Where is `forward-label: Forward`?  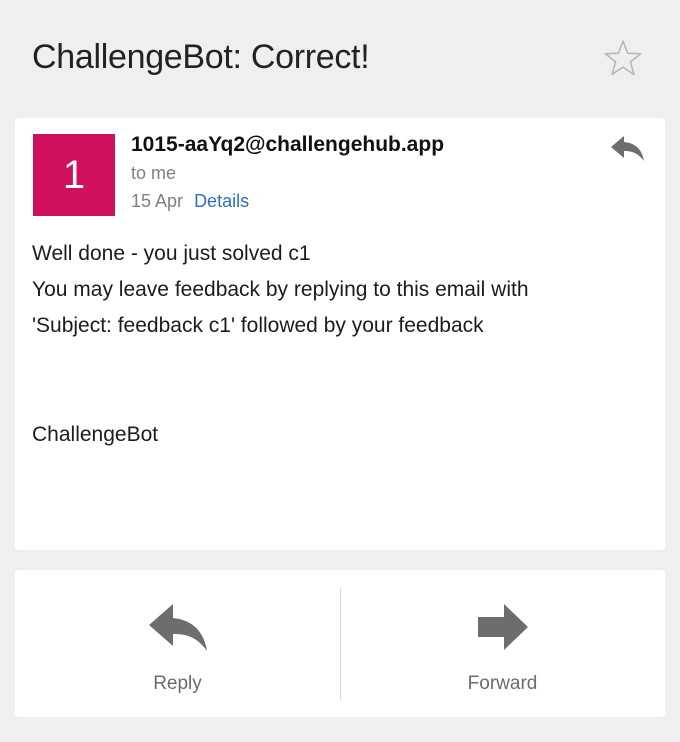 forward-label: Forward is located at coordinates (502, 683).